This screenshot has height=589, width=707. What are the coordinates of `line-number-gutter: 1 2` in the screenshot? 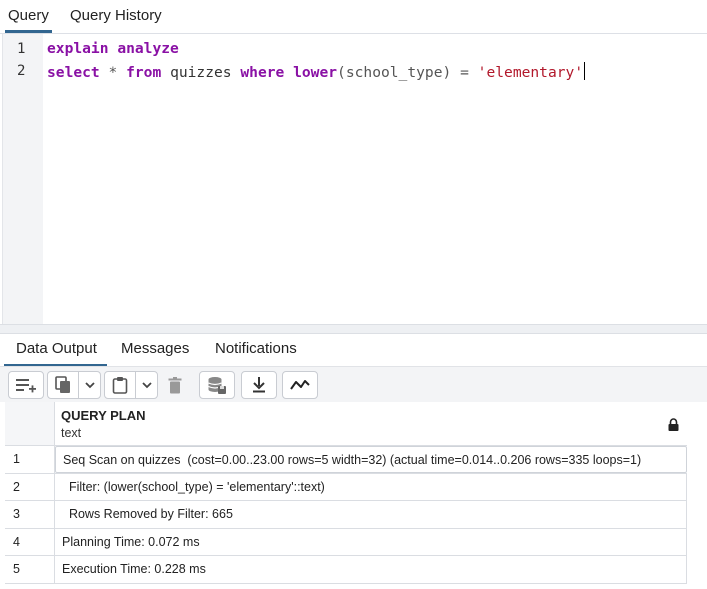 It's located at (22, 179).